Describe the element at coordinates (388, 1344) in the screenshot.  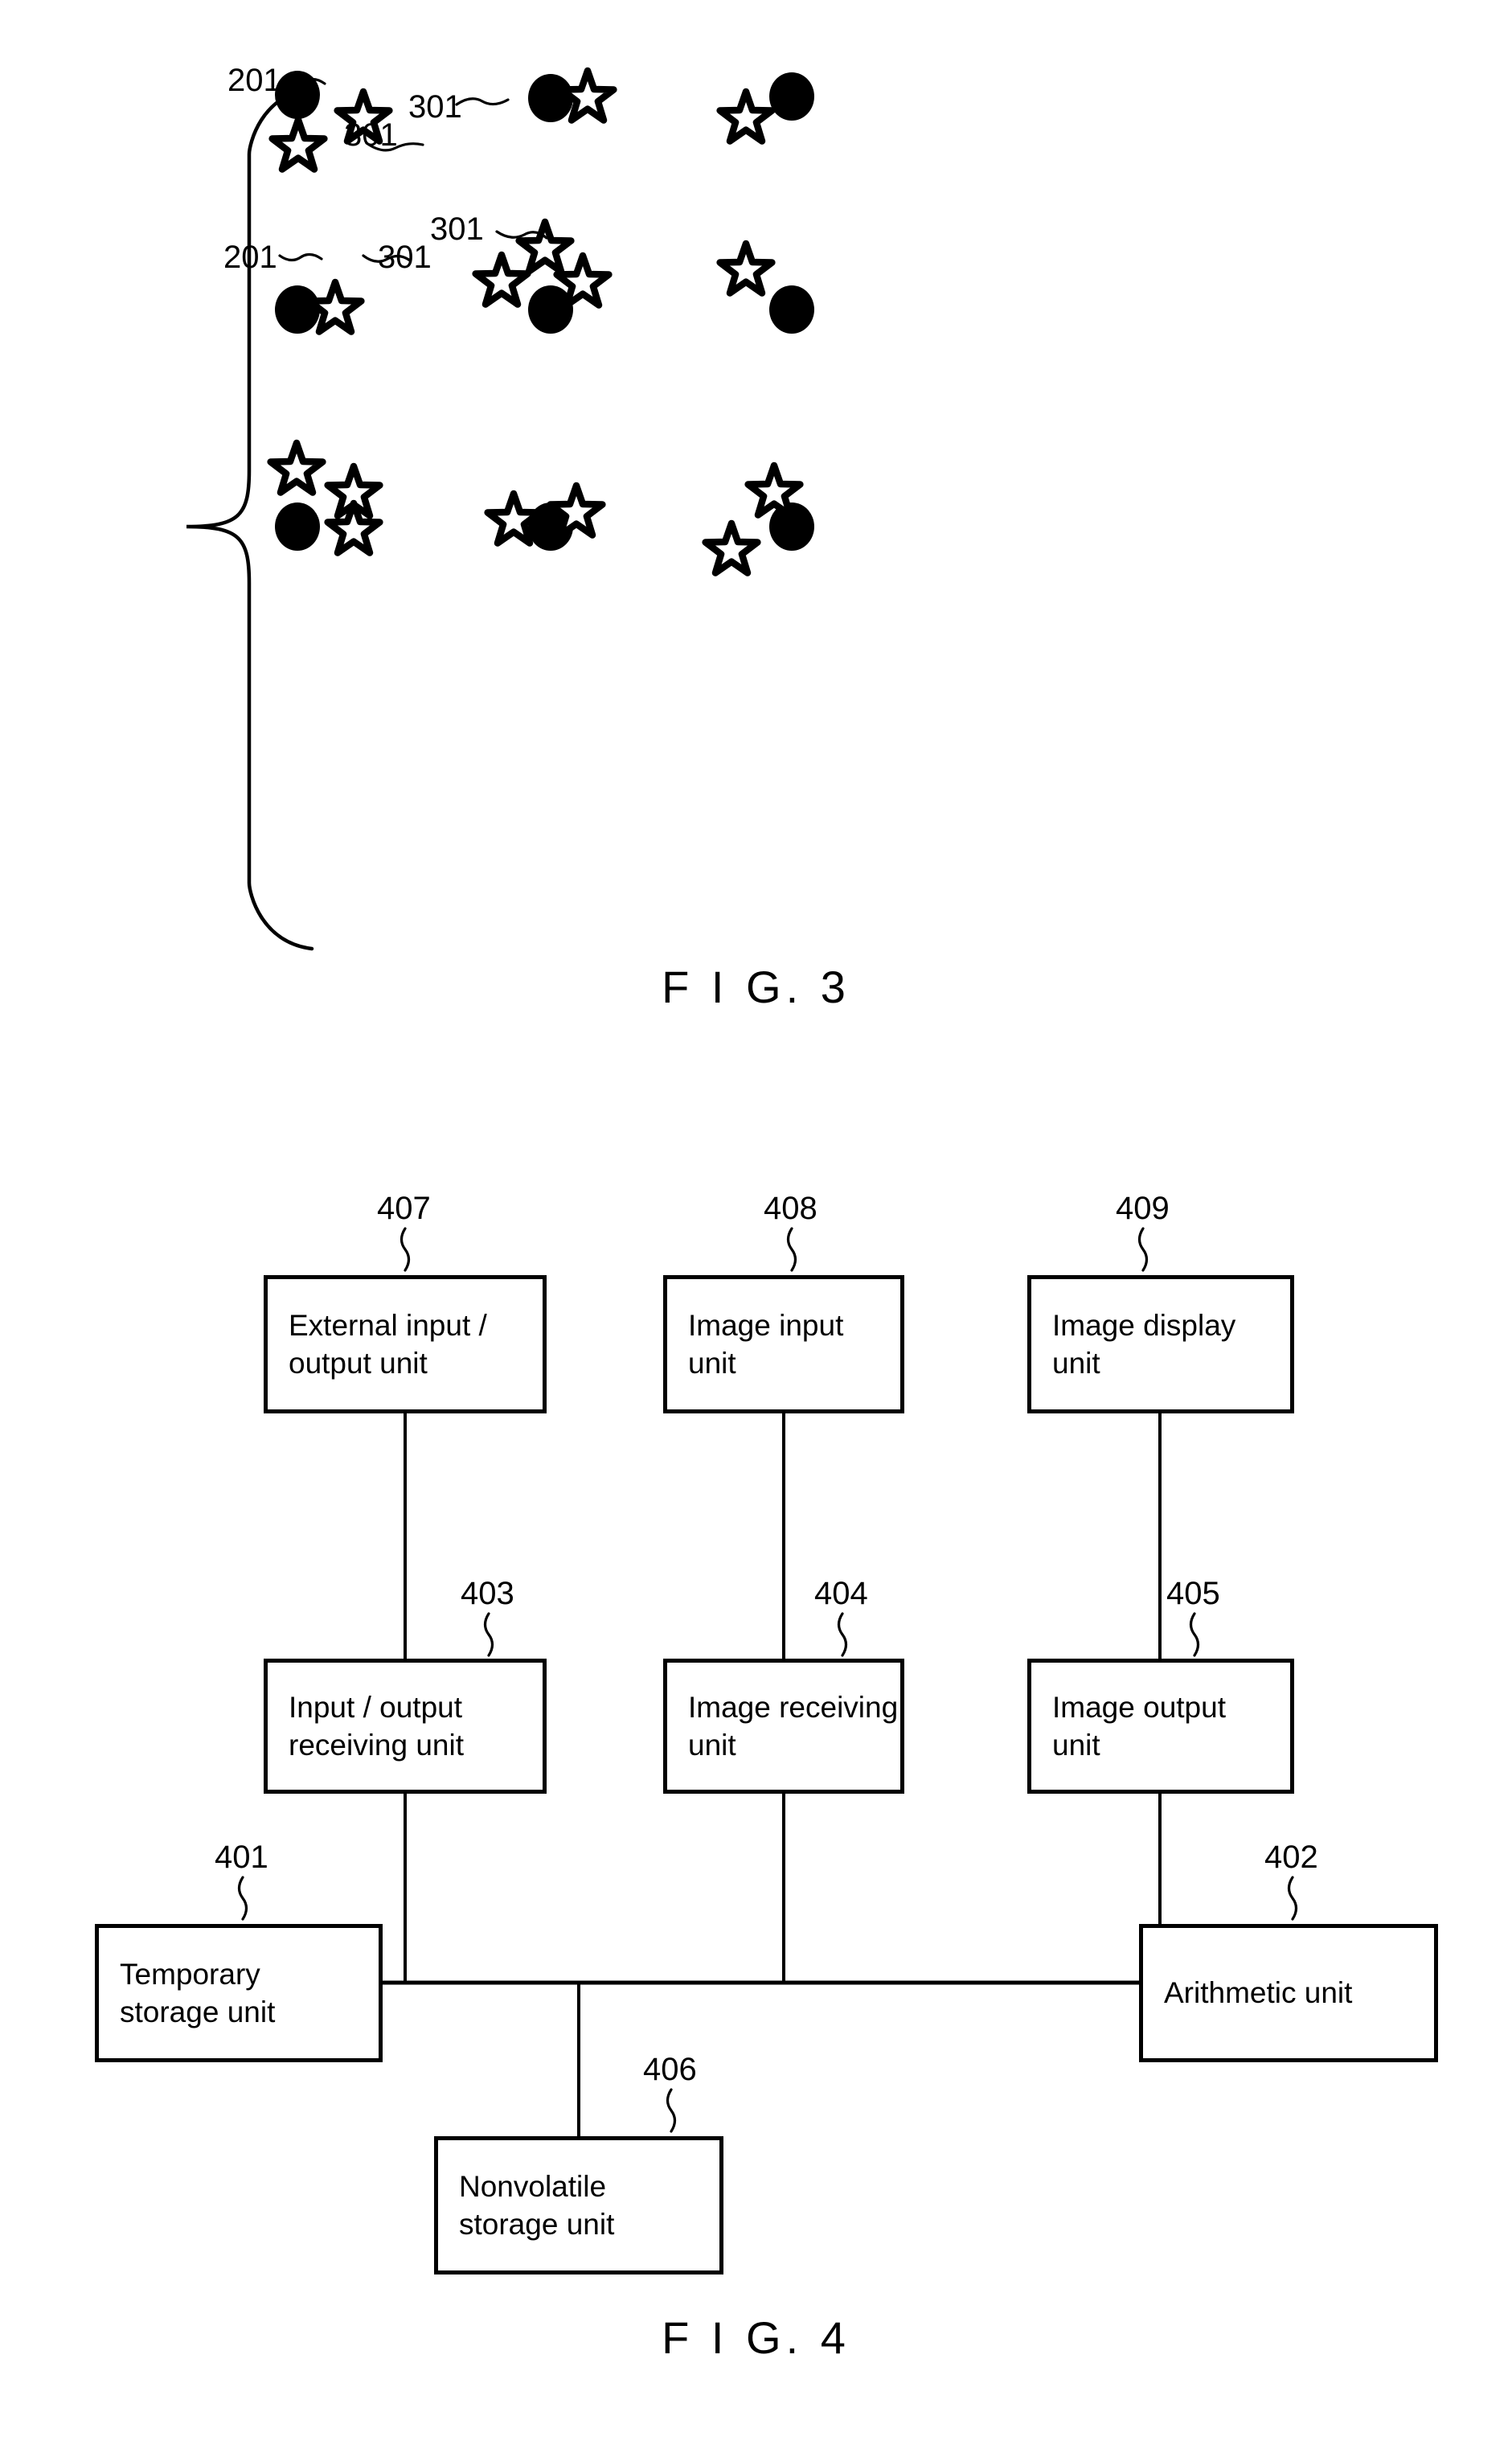
I see `block-label-407: External input / output unit` at that location.